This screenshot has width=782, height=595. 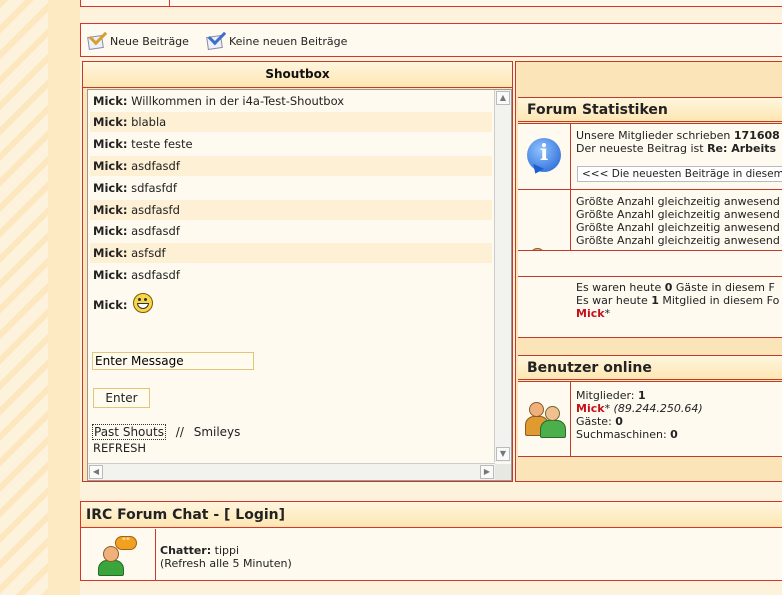 I want to click on shout-message: Mick: teste feste, so click(x=291, y=144).